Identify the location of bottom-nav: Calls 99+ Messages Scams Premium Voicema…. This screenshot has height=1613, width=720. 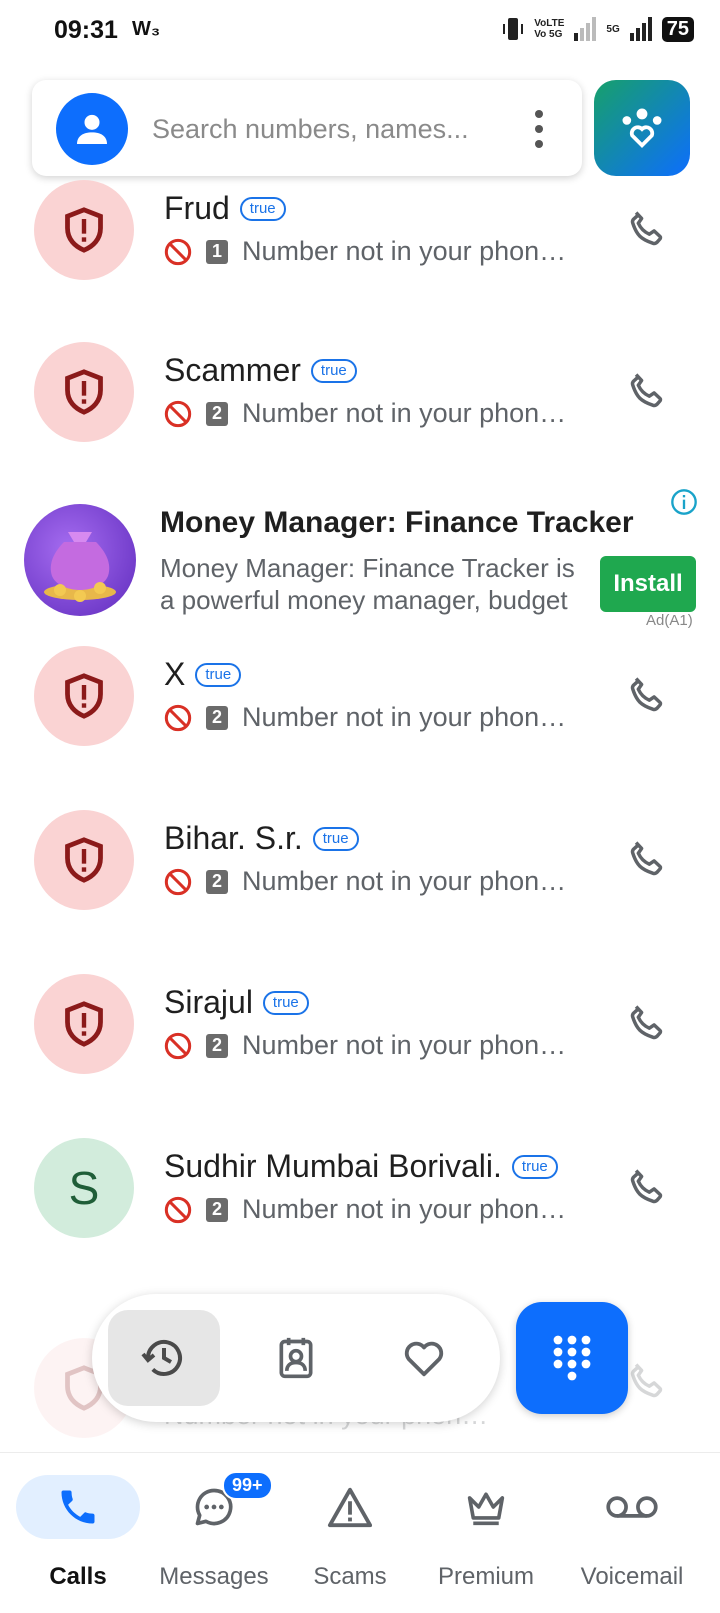
(360, 1532).